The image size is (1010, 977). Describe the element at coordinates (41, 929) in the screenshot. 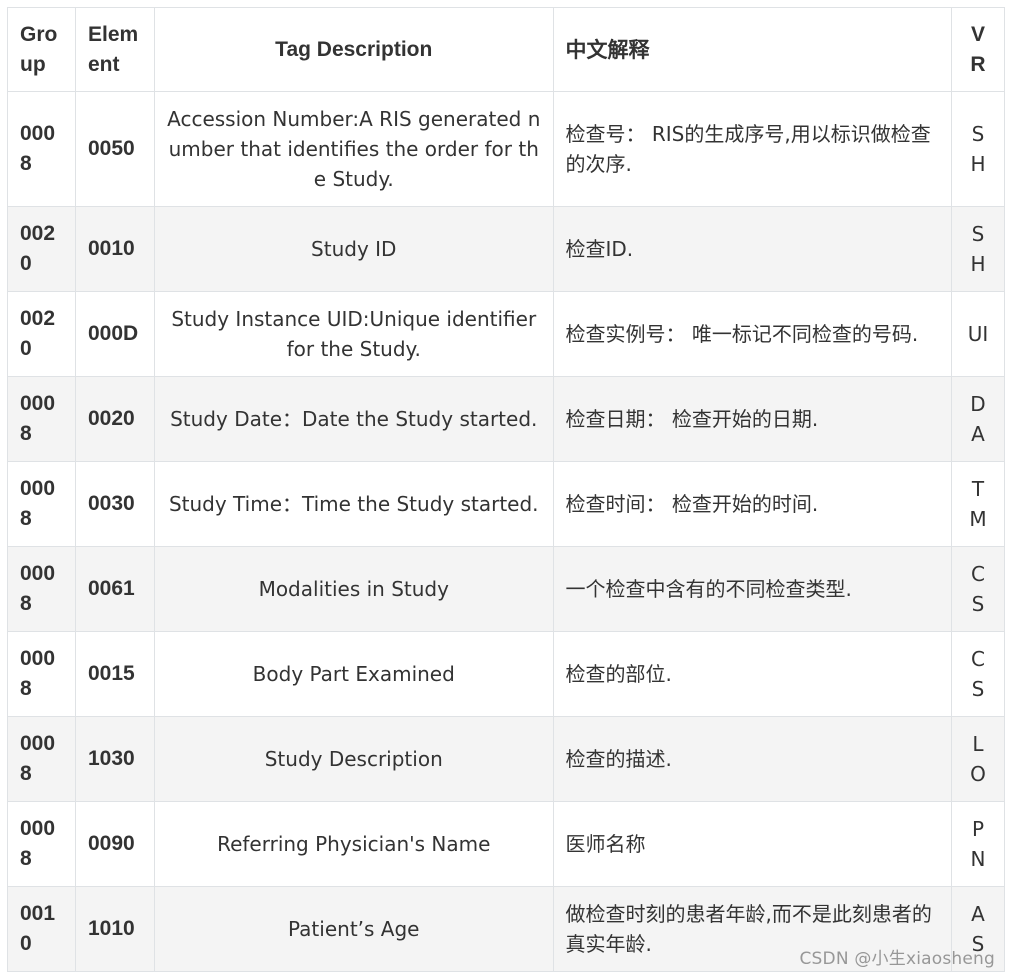

I see `cell-group: 0010` at that location.